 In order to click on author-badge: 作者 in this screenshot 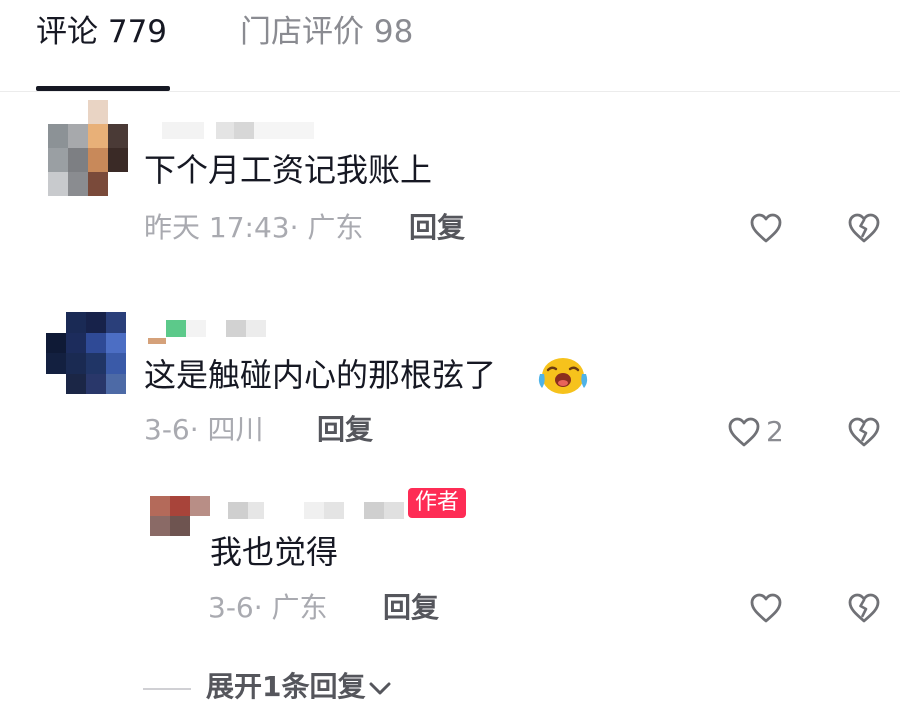, I will do `click(437, 503)`.